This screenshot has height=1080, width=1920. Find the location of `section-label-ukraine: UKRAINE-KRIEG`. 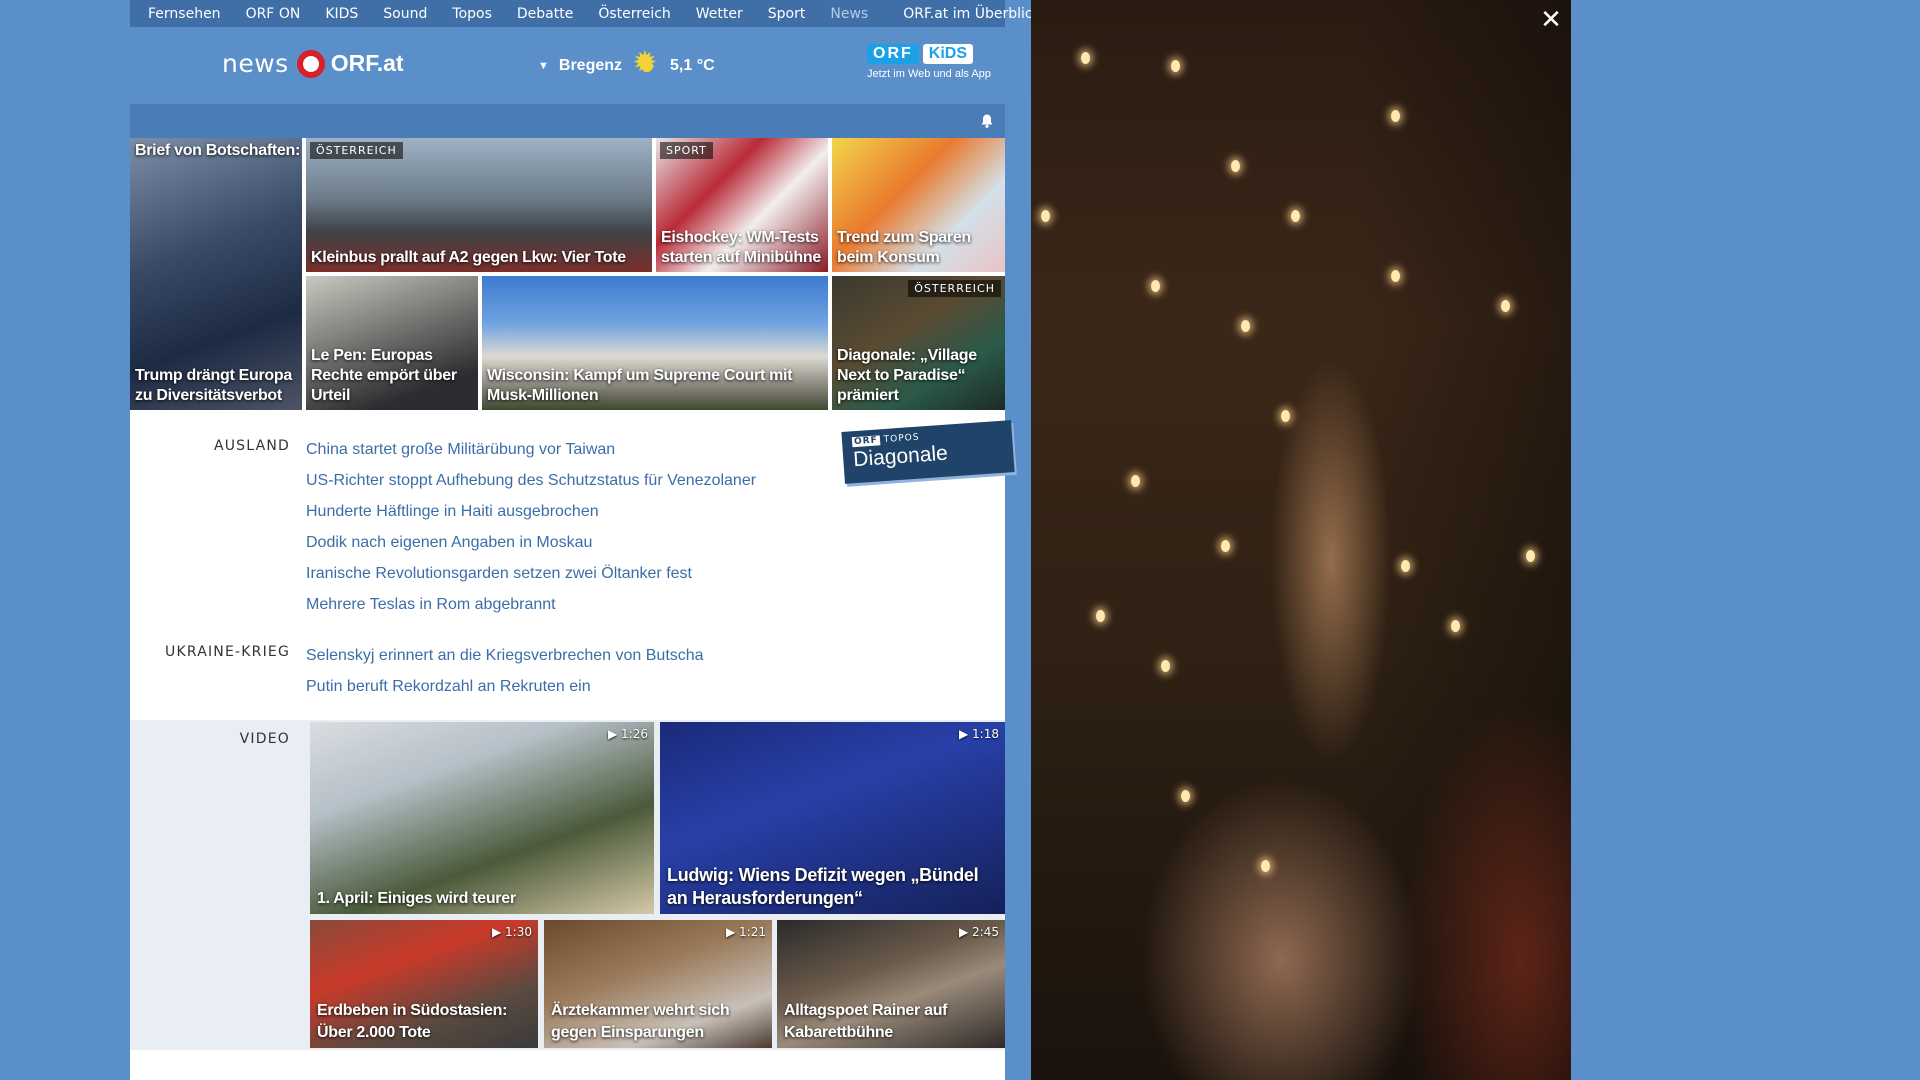

section-label-ukraine: UKRAINE-KRIEG is located at coordinates (227, 652).